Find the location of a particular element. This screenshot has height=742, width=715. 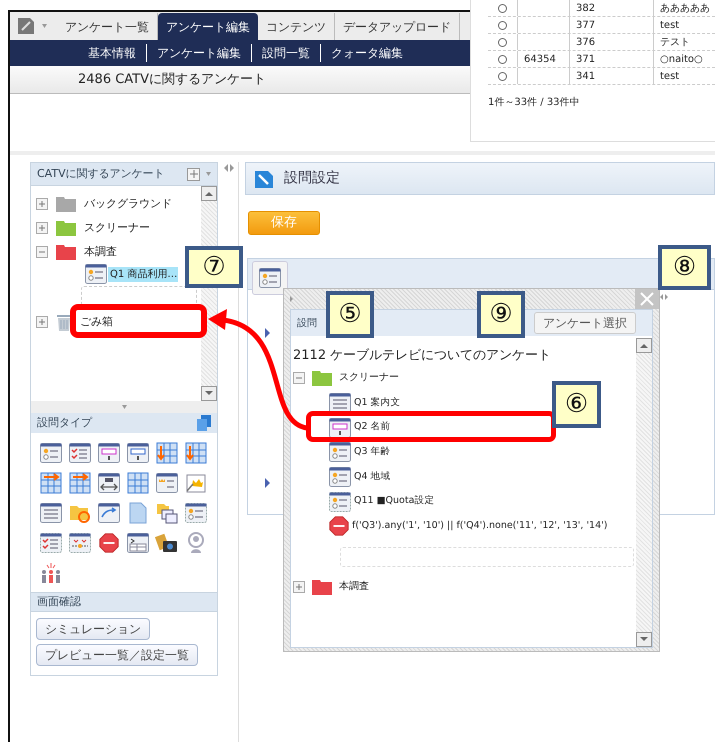

tree-item: バックグラウンド is located at coordinates (128, 204).